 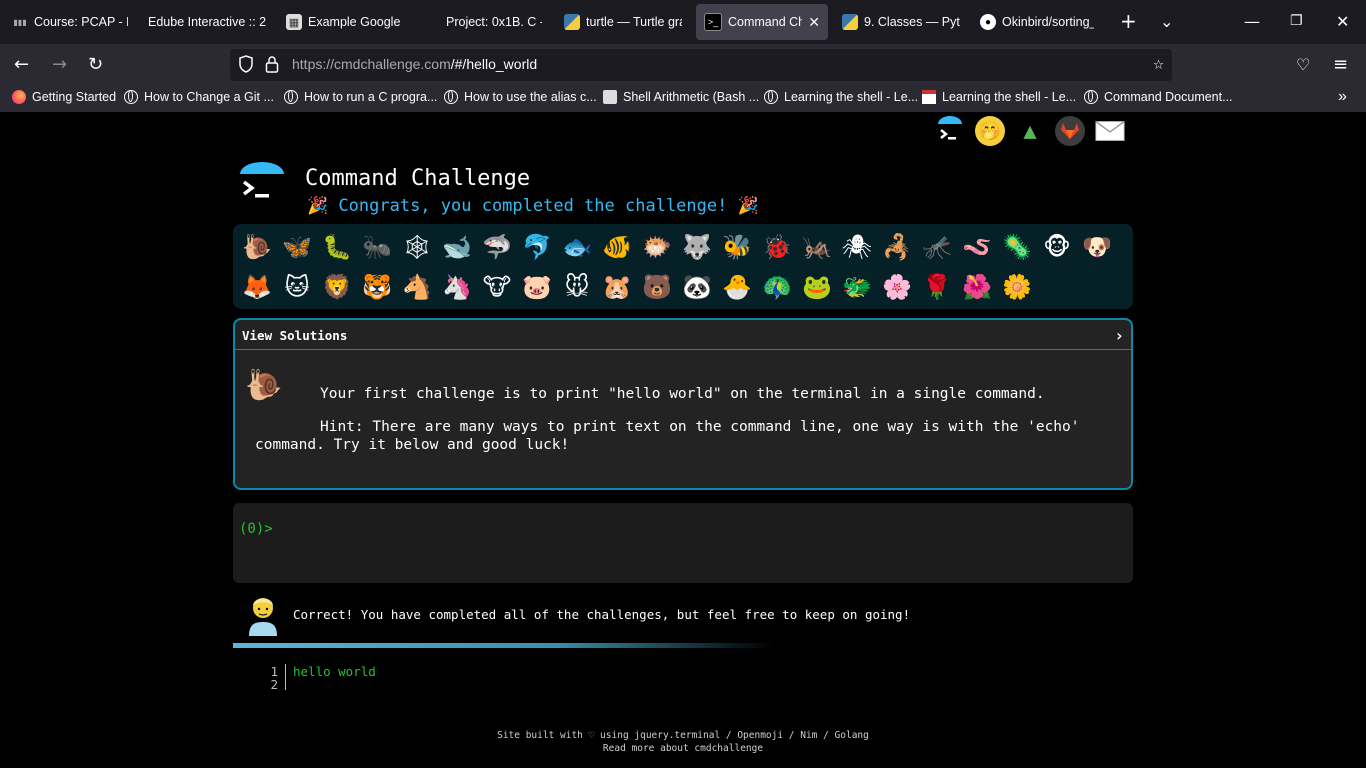 I want to click on tab-github: ● Okinbird/sorting_, so click(x=1037, y=22).